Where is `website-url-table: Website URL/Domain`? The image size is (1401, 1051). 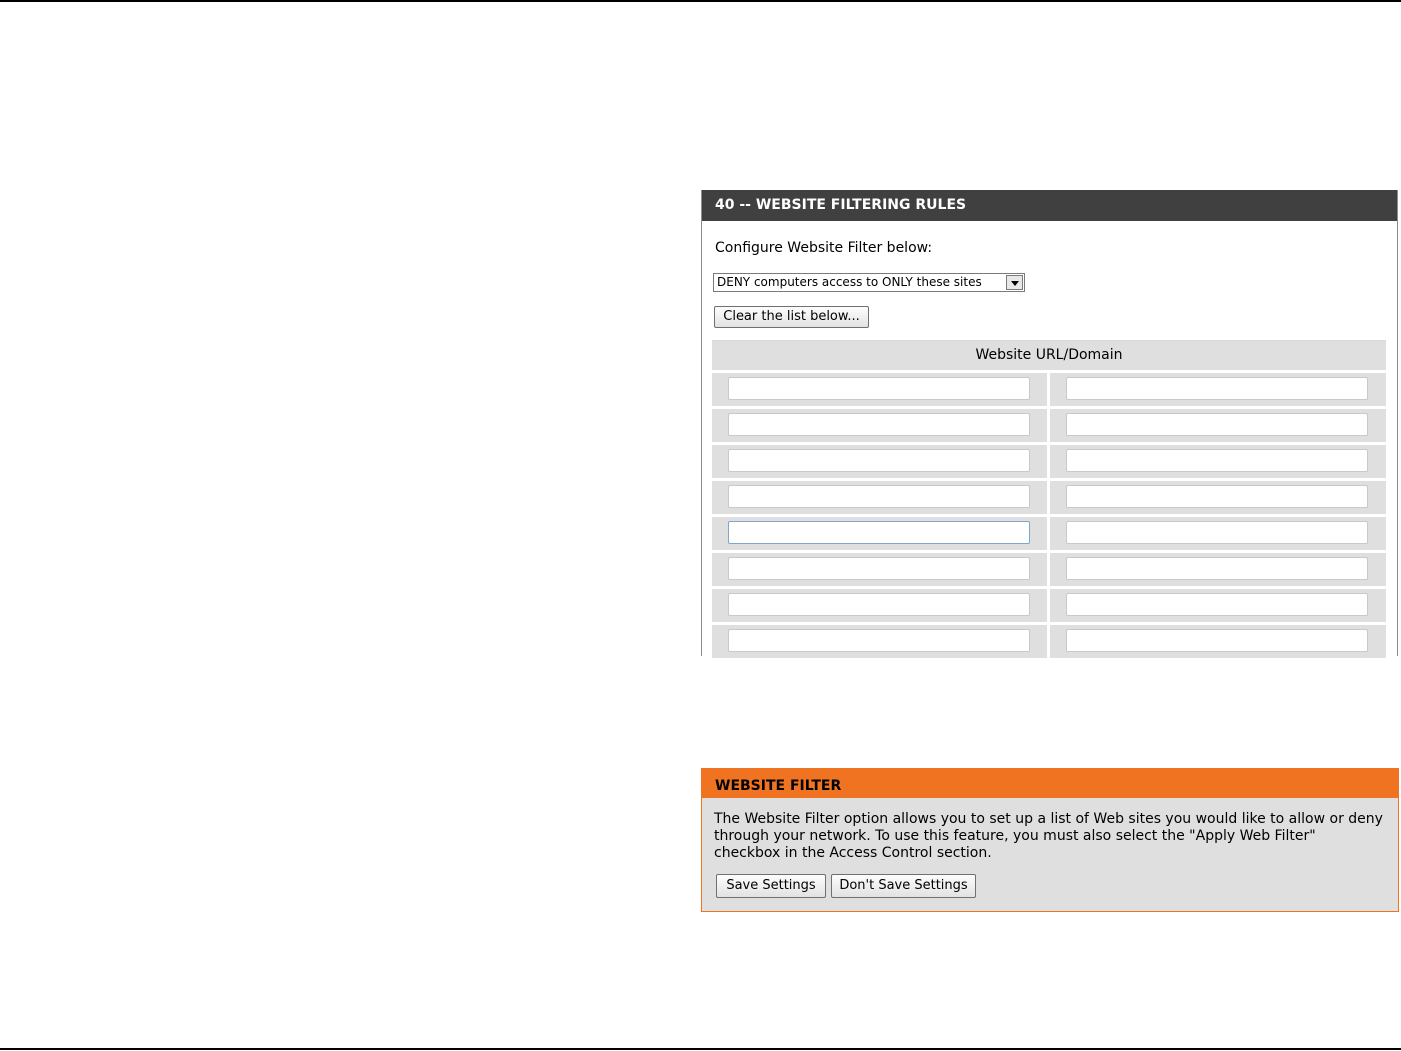
website-url-table: Website URL/Domain is located at coordinates (1049, 500).